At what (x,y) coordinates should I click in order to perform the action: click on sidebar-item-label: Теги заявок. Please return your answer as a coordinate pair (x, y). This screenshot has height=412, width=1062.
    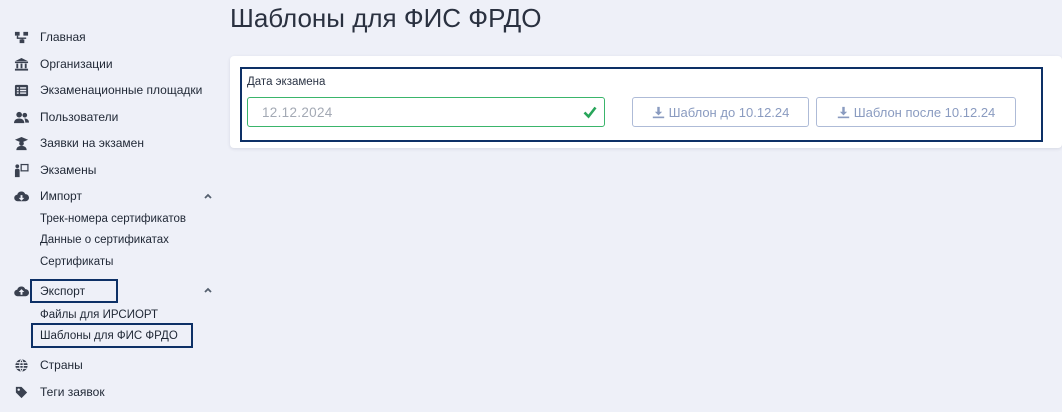
    Looking at the image, I should click on (72, 392).